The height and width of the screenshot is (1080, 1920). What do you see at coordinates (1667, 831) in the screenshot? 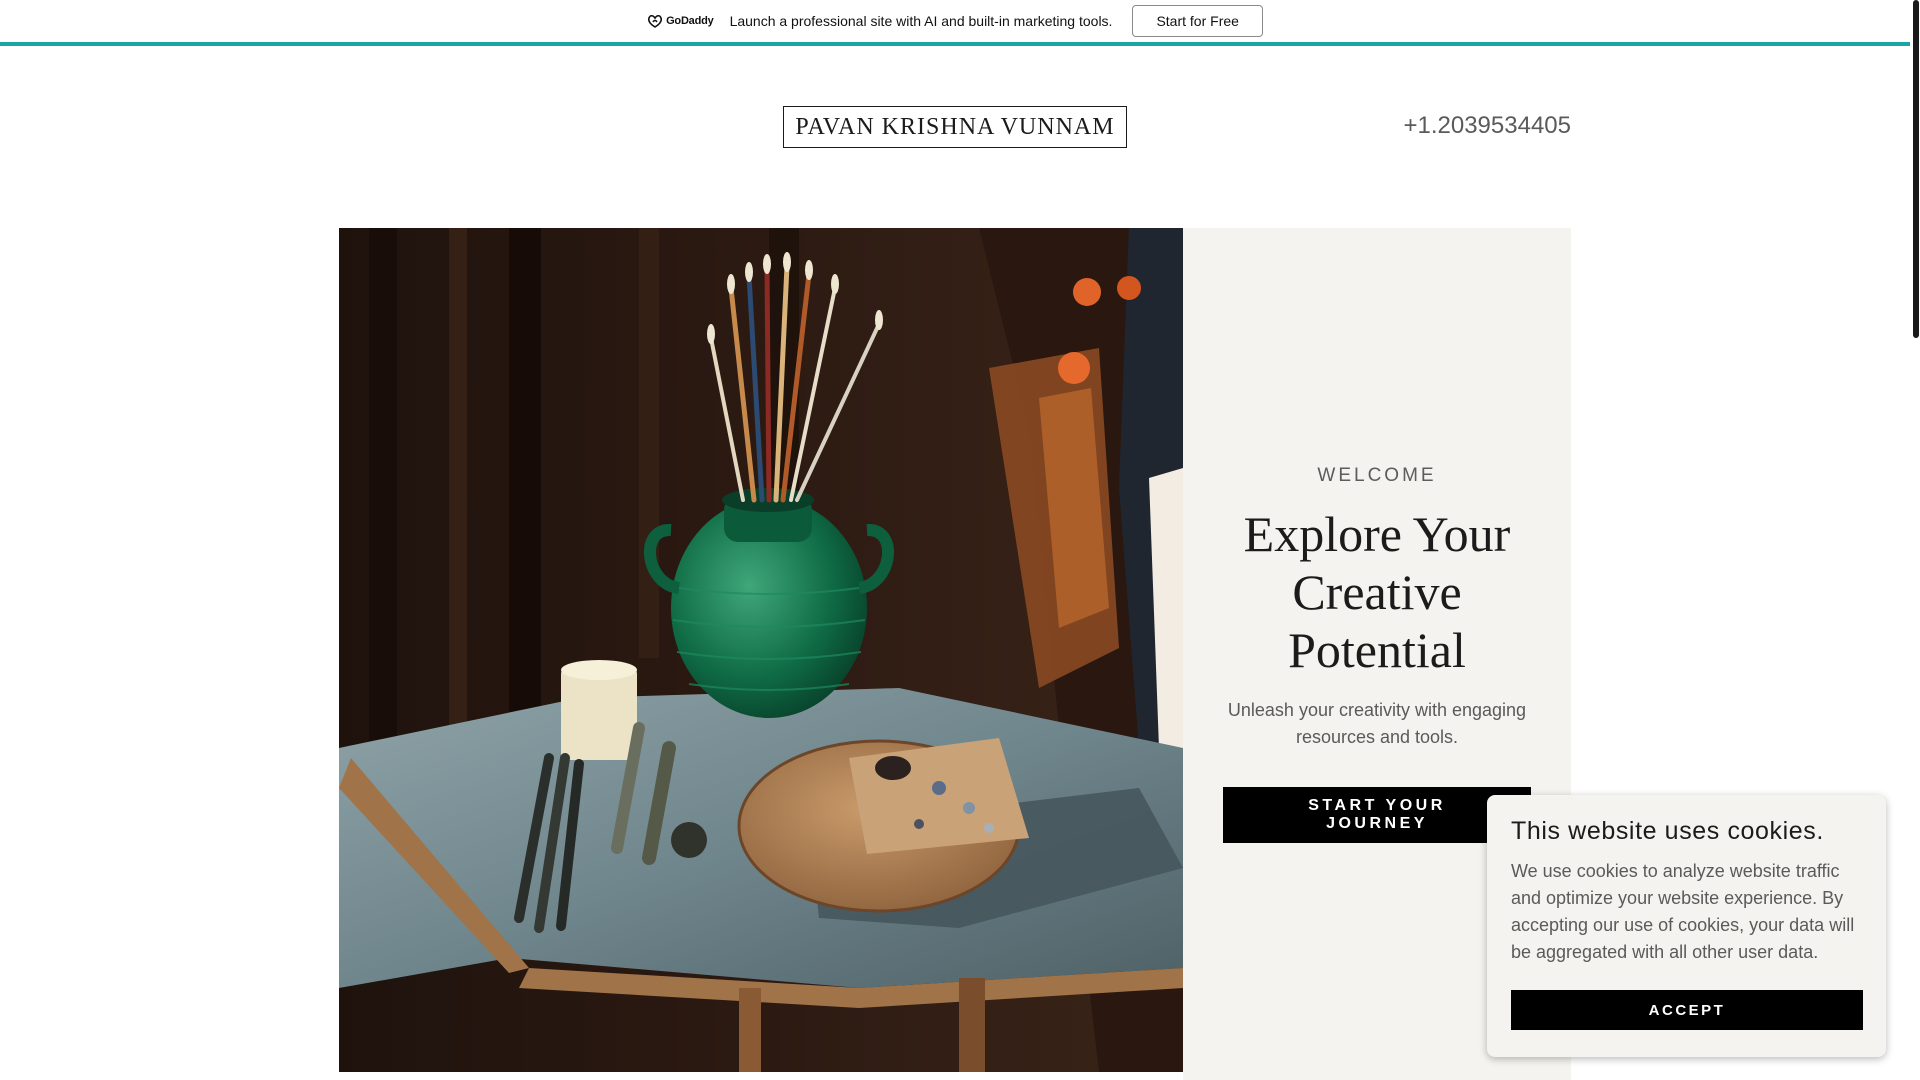
I see `cookie-title: This website uses cookies.` at bounding box center [1667, 831].